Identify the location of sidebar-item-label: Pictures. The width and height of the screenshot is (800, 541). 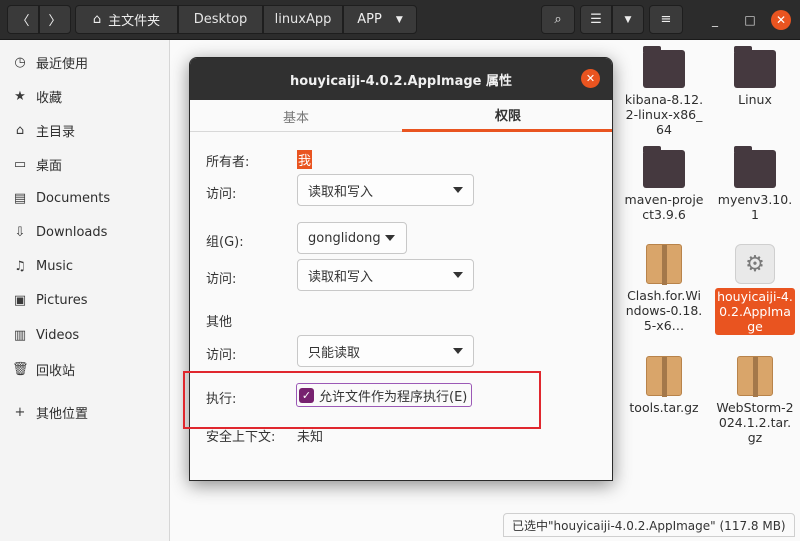
(62, 300).